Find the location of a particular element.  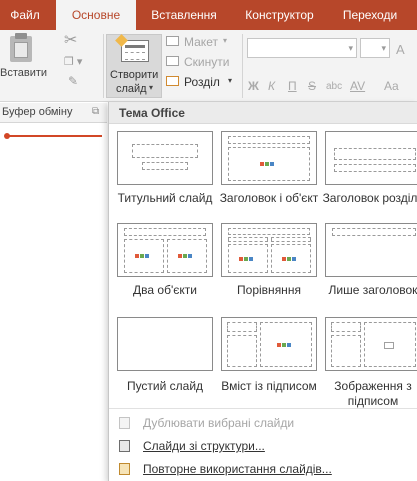

section-button: Розділ ▾ is located at coordinates (202, 82).